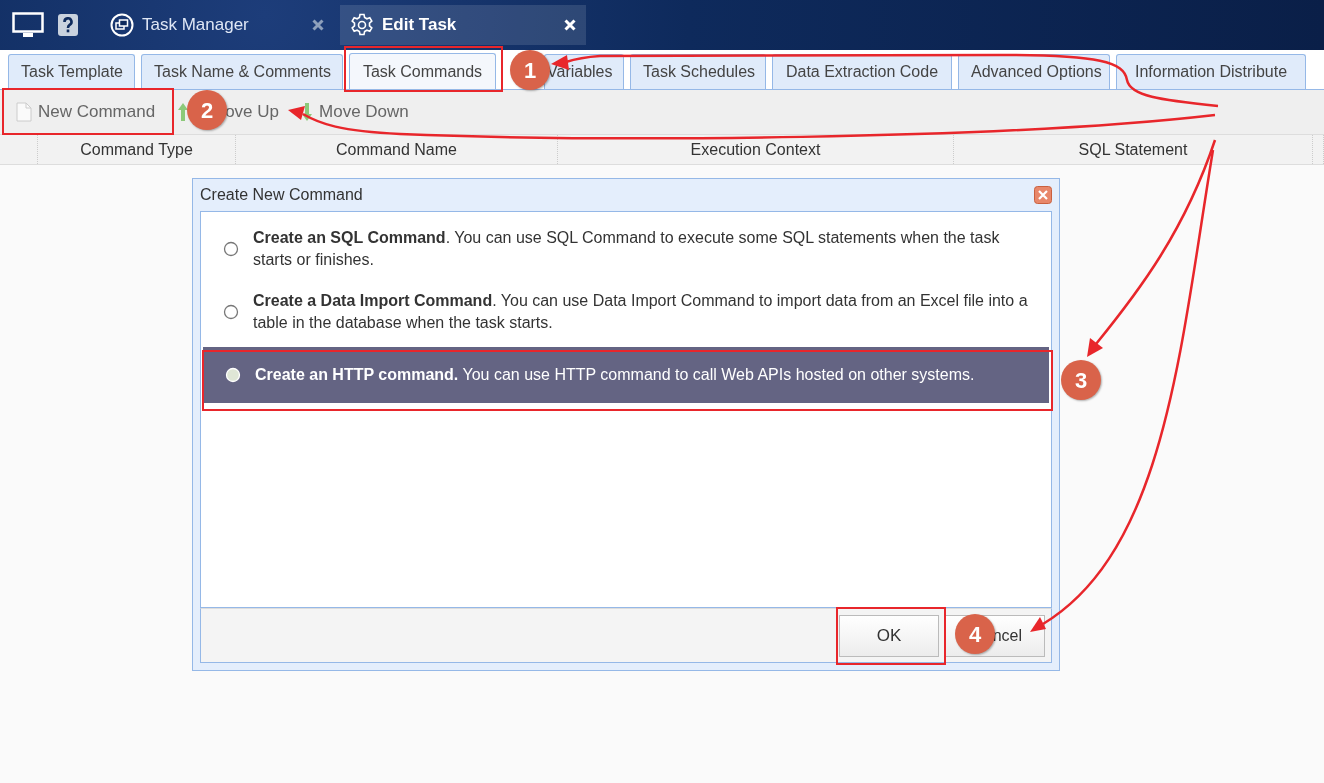  I want to click on option-text: Create an HTTP command. You can use HTTP command to call Web APIs hosted on other systems., so click(615, 375).